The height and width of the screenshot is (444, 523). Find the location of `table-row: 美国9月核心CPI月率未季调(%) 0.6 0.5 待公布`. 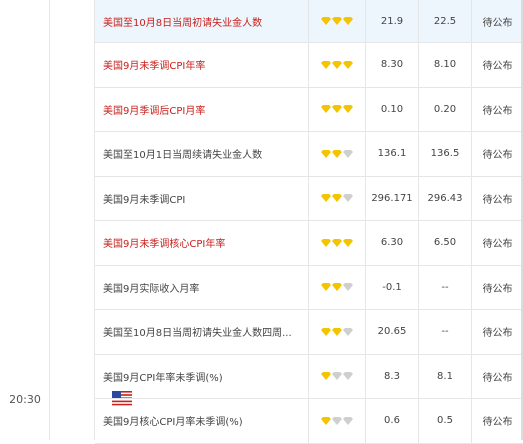

table-row: 美国9月核心CPI月率未季调(%) 0.6 0.5 待公布 is located at coordinates (309, 421).